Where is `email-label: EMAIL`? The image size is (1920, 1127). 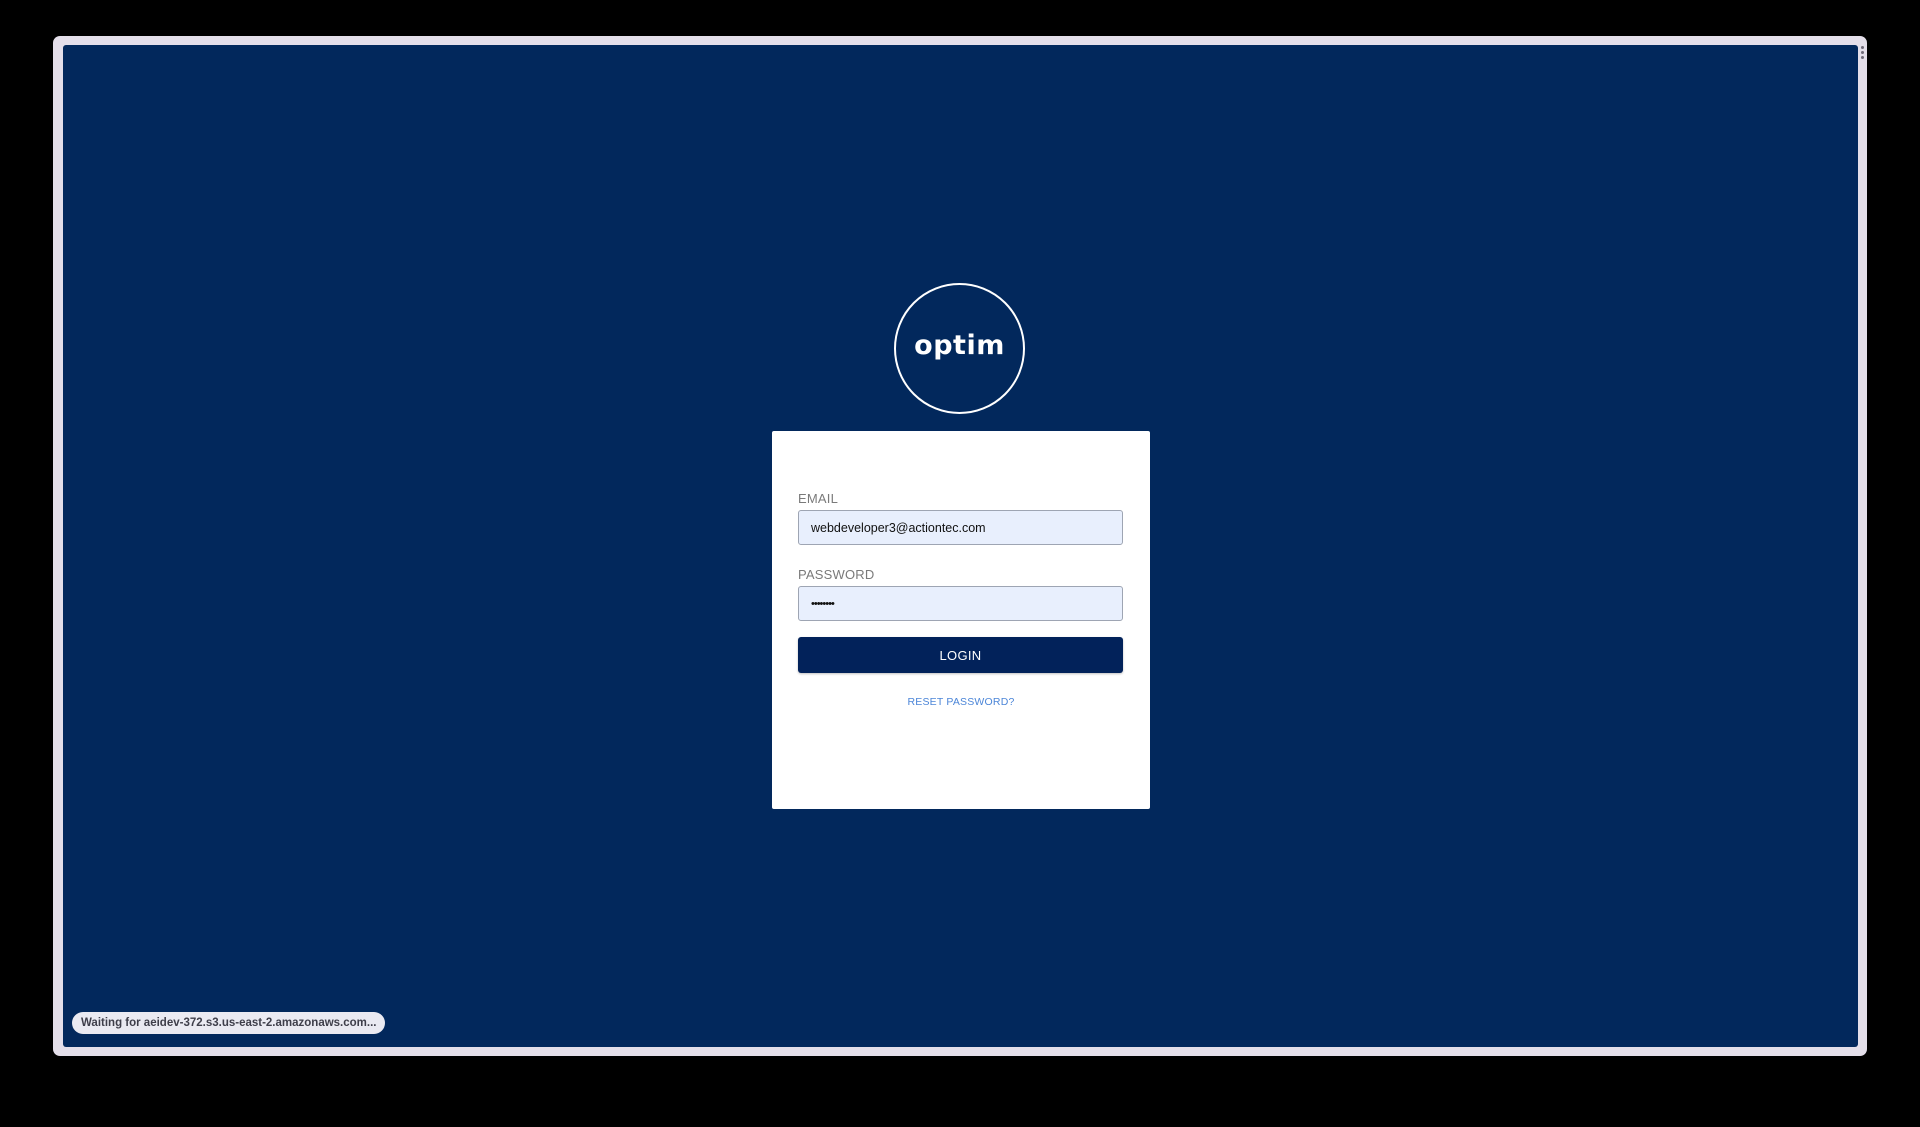 email-label: EMAIL is located at coordinates (818, 498).